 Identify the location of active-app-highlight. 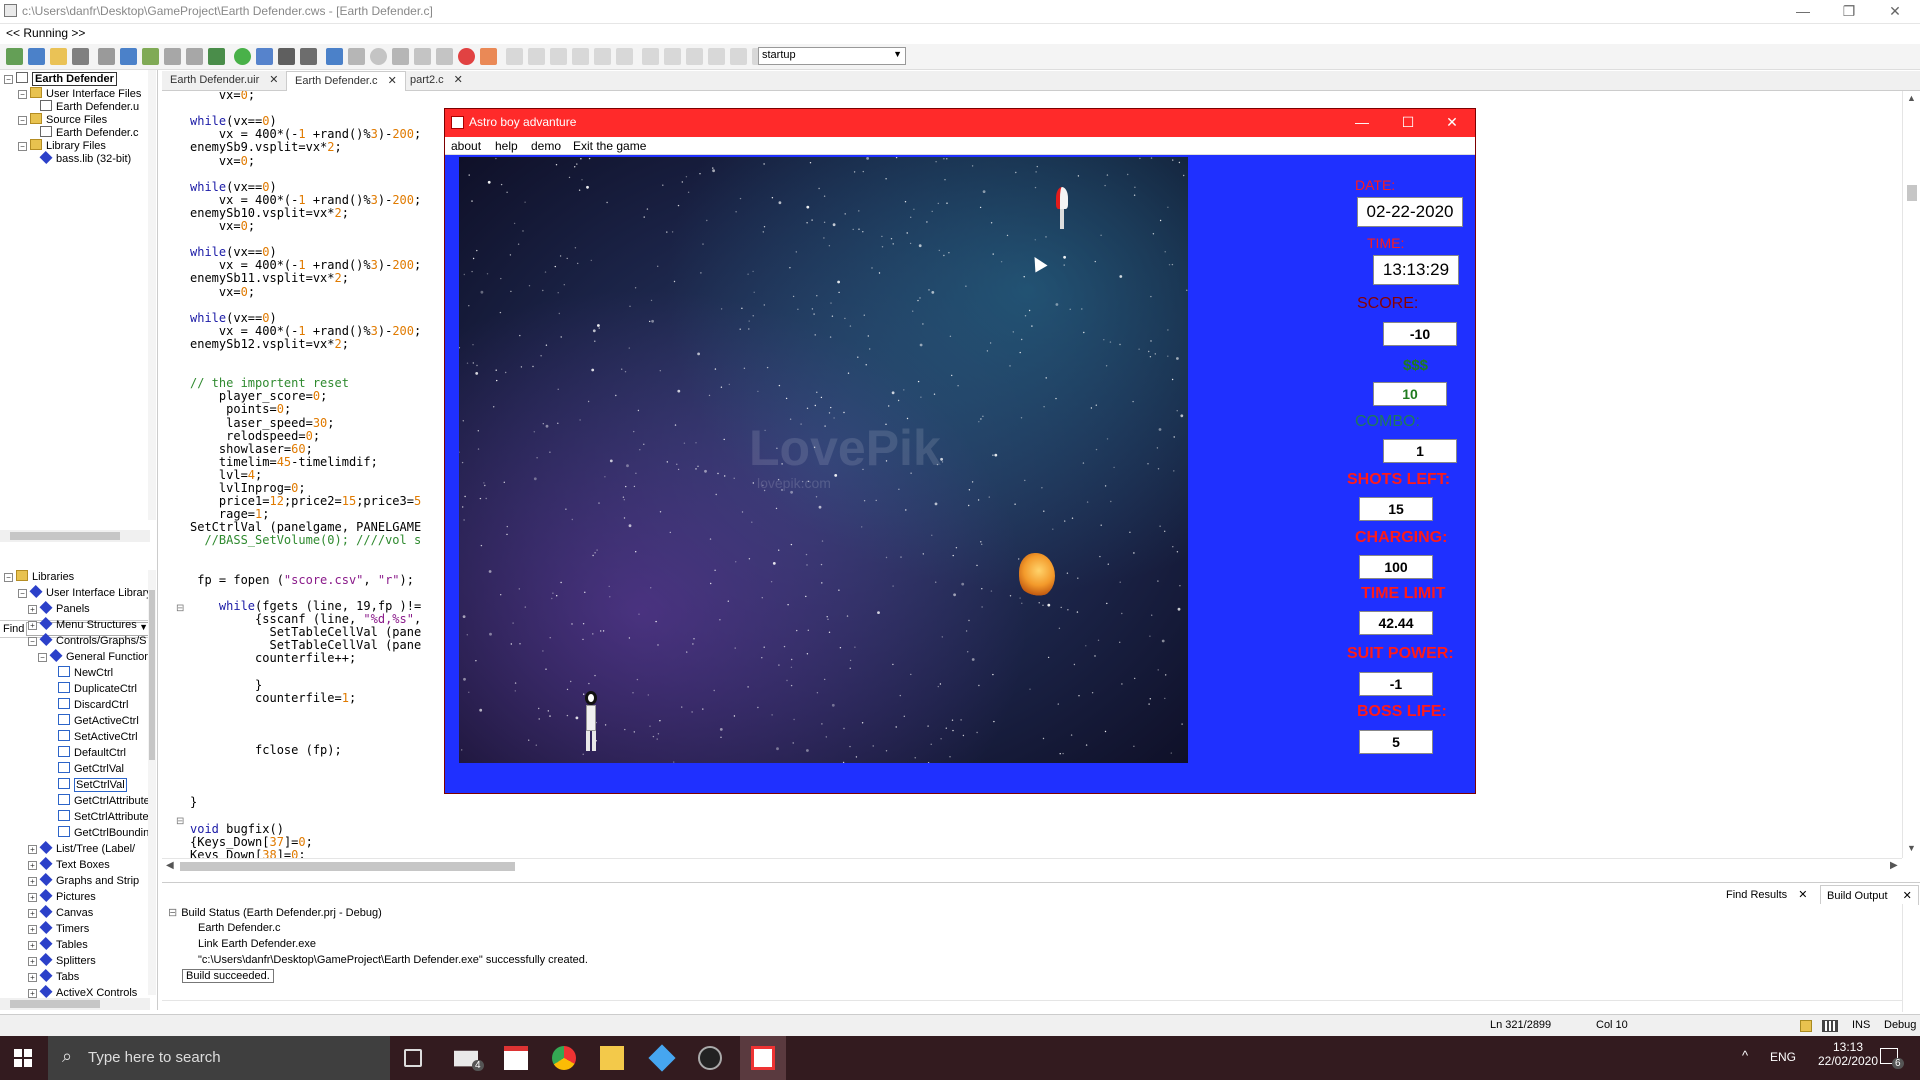
(763, 1058).